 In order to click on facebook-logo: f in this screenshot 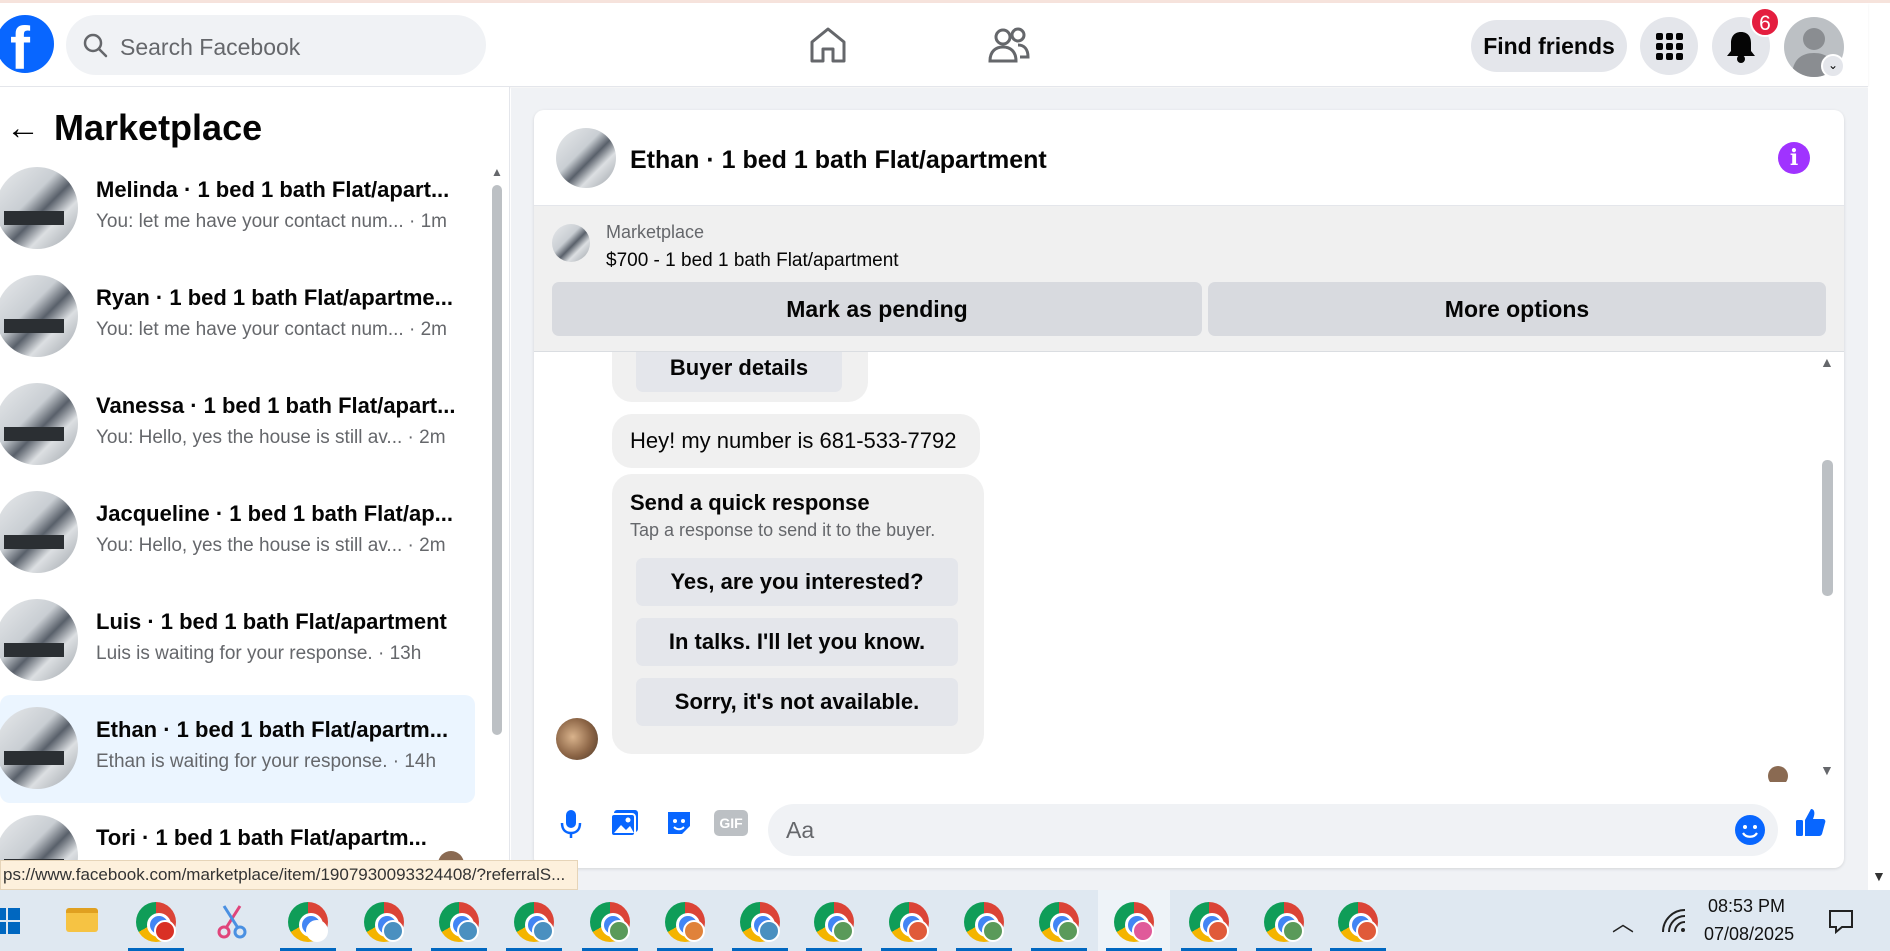, I will do `click(27, 48)`.